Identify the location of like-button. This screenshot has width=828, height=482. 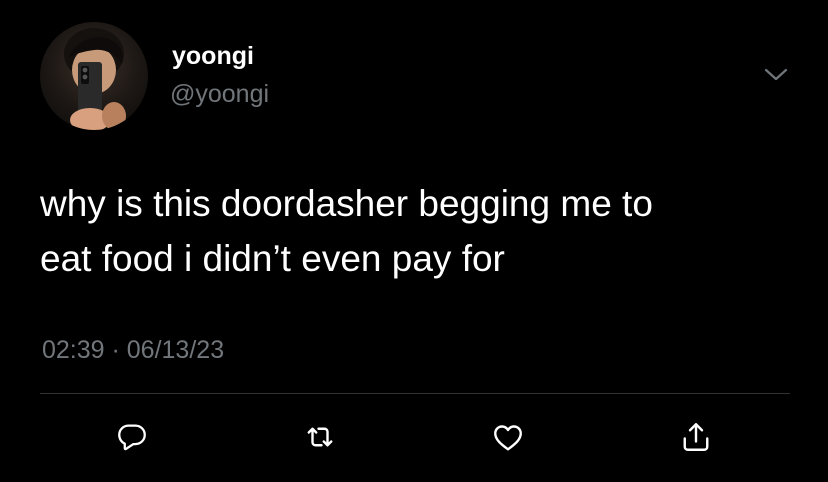
(508, 437).